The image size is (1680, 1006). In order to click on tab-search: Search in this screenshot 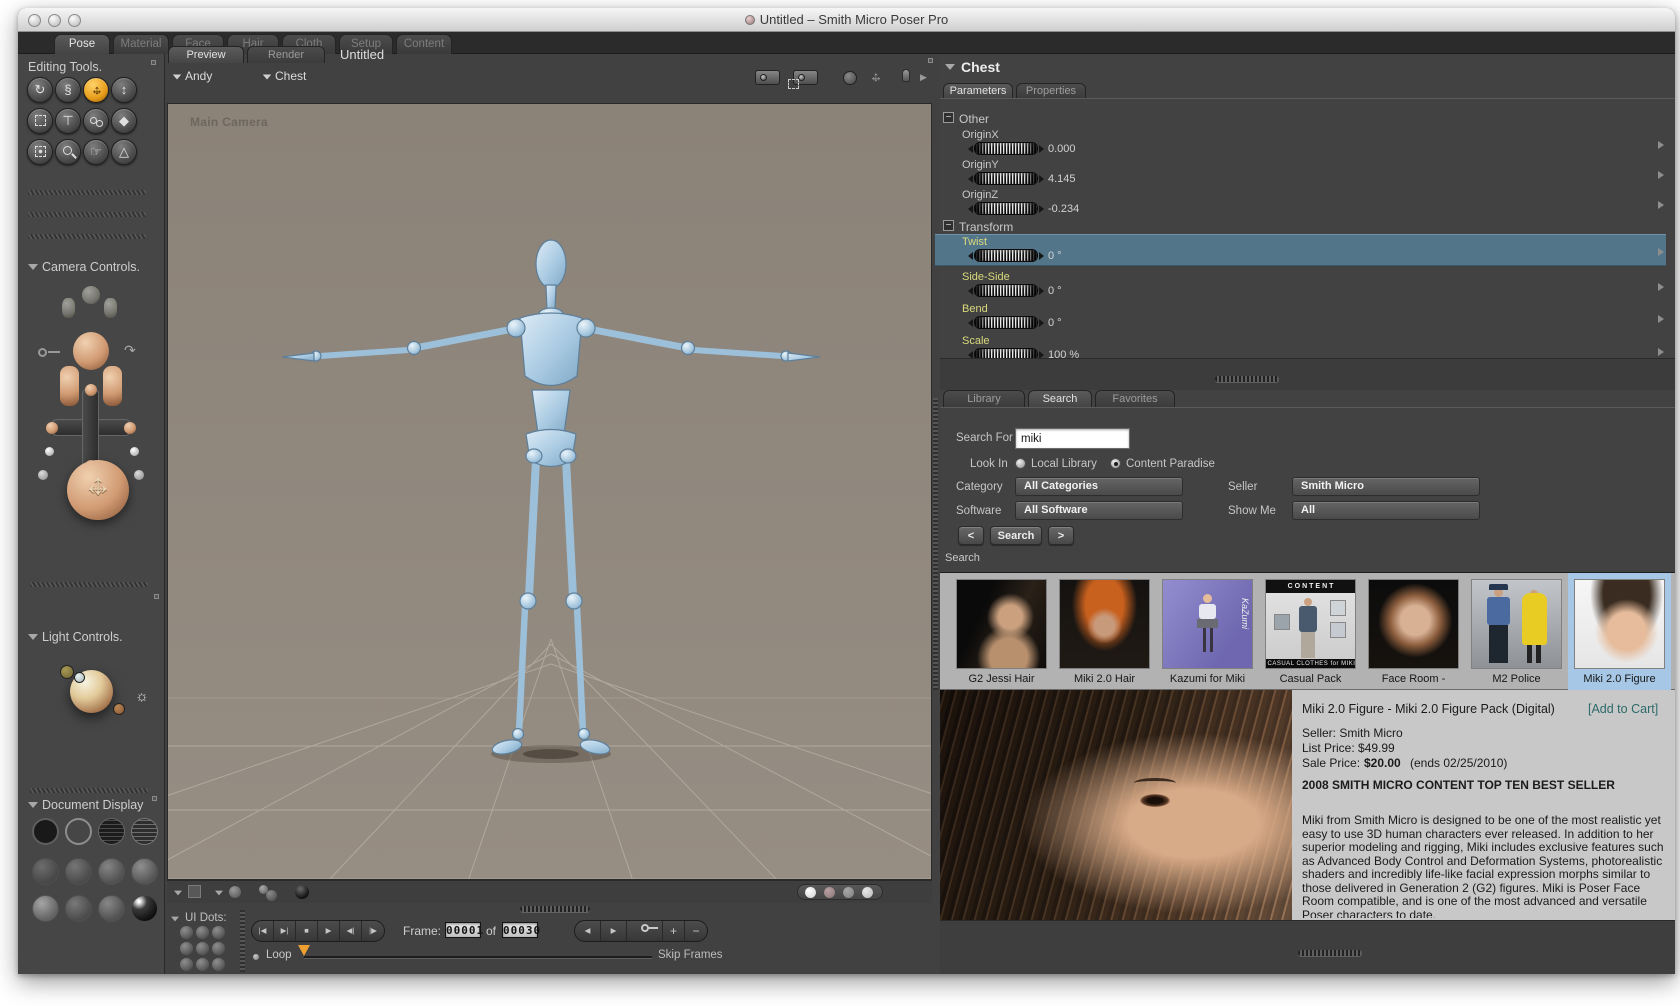, I will do `click(1060, 399)`.